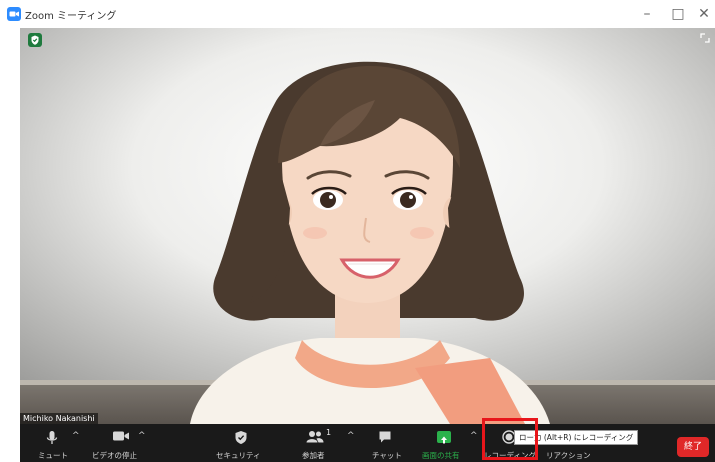 Image resolution: width=715 pixels, height=462 pixels. I want to click on close-button: ✕, so click(702, 14).